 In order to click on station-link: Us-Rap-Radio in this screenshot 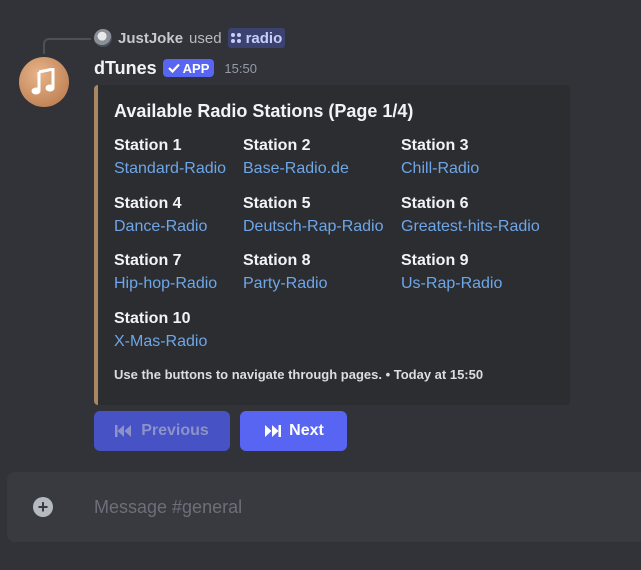, I will do `click(481, 284)`.